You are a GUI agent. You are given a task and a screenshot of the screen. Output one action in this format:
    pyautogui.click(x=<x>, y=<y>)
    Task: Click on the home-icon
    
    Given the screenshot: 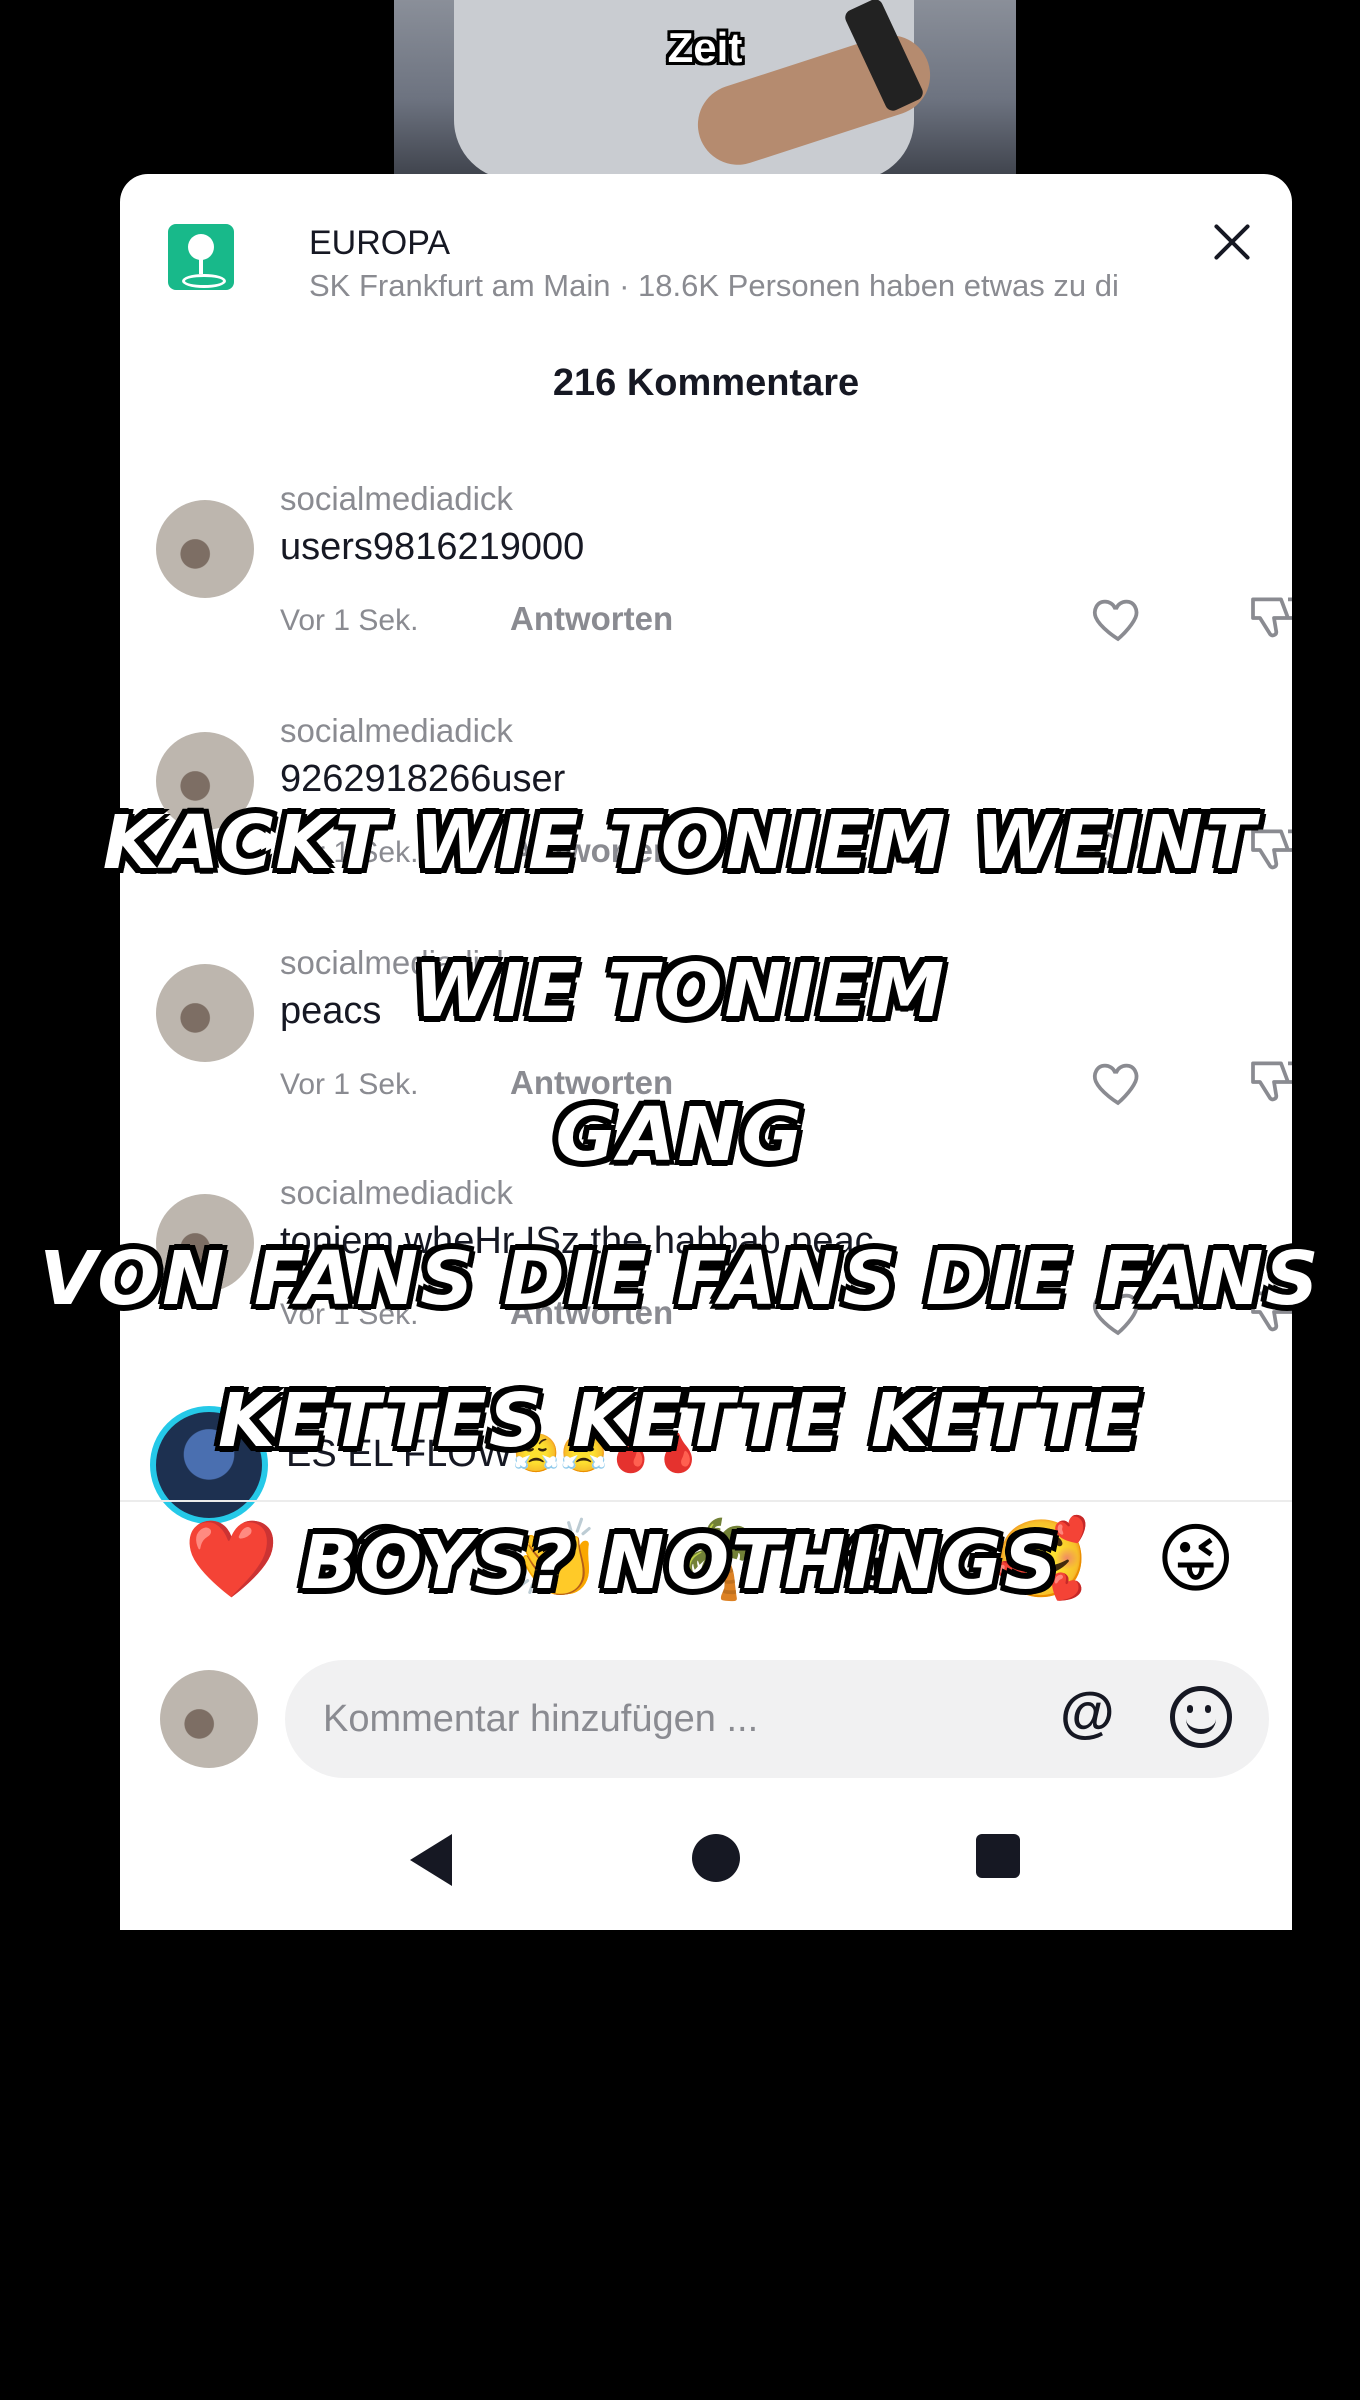 What is the action you would take?
    pyautogui.click(x=716, y=1858)
    